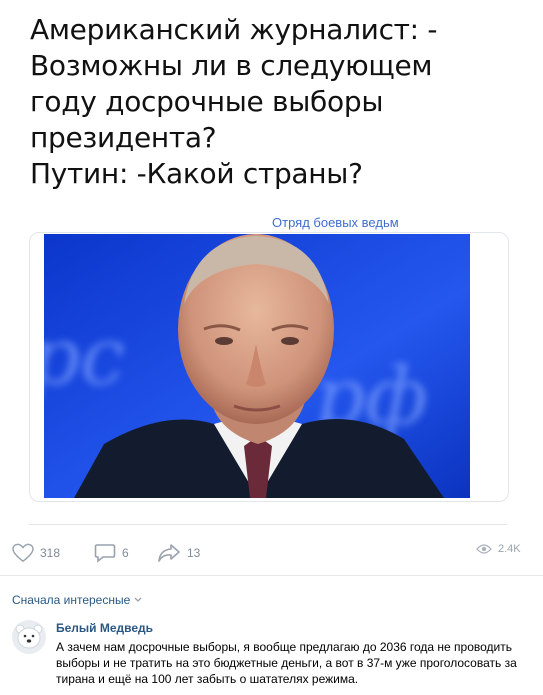 This screenshot has width=543, height=695. What do you see at coordinates (23, 553) in the screenshot?
I see `heart-icon` at bounding box center [23, 553].